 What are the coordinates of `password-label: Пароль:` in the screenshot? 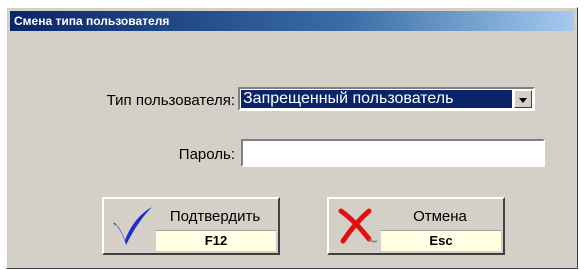 It's located at (206, 154).